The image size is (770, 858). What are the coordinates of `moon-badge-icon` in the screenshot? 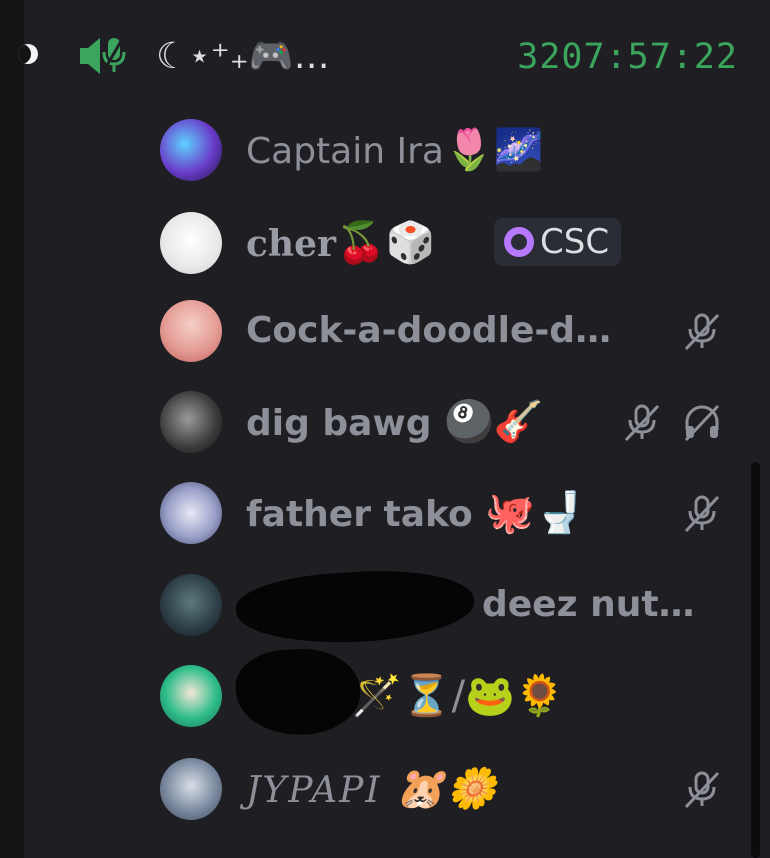 It's located at (519, 242).